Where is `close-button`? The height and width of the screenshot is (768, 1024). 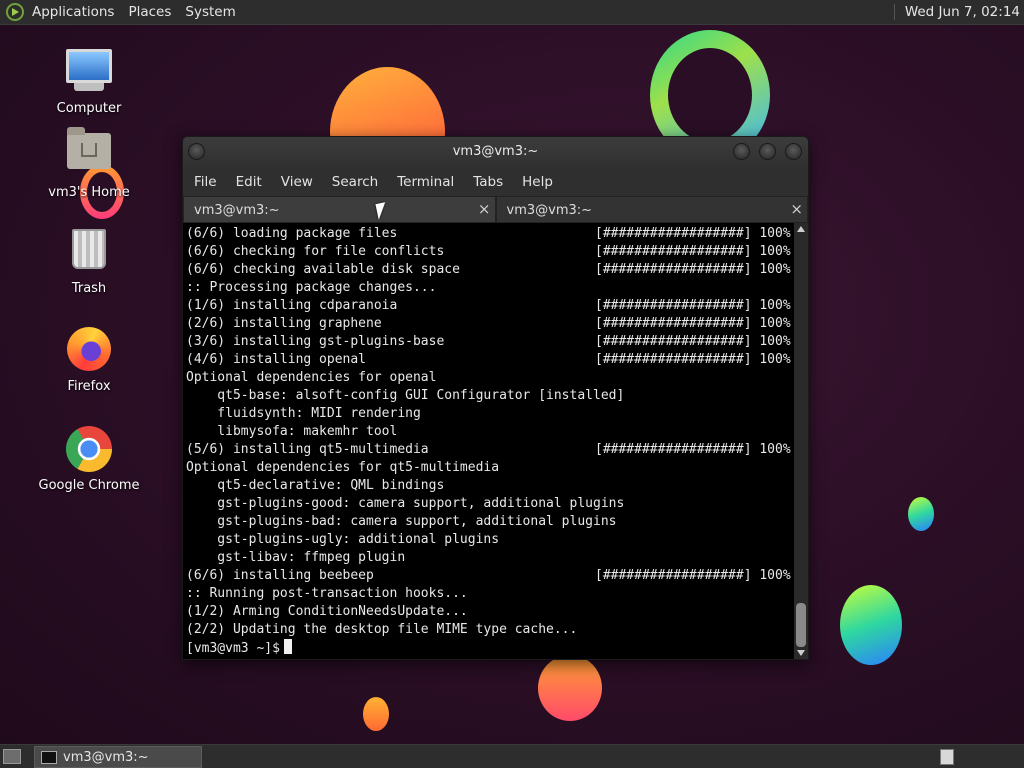 close-button is located at coordinates (793, 151).